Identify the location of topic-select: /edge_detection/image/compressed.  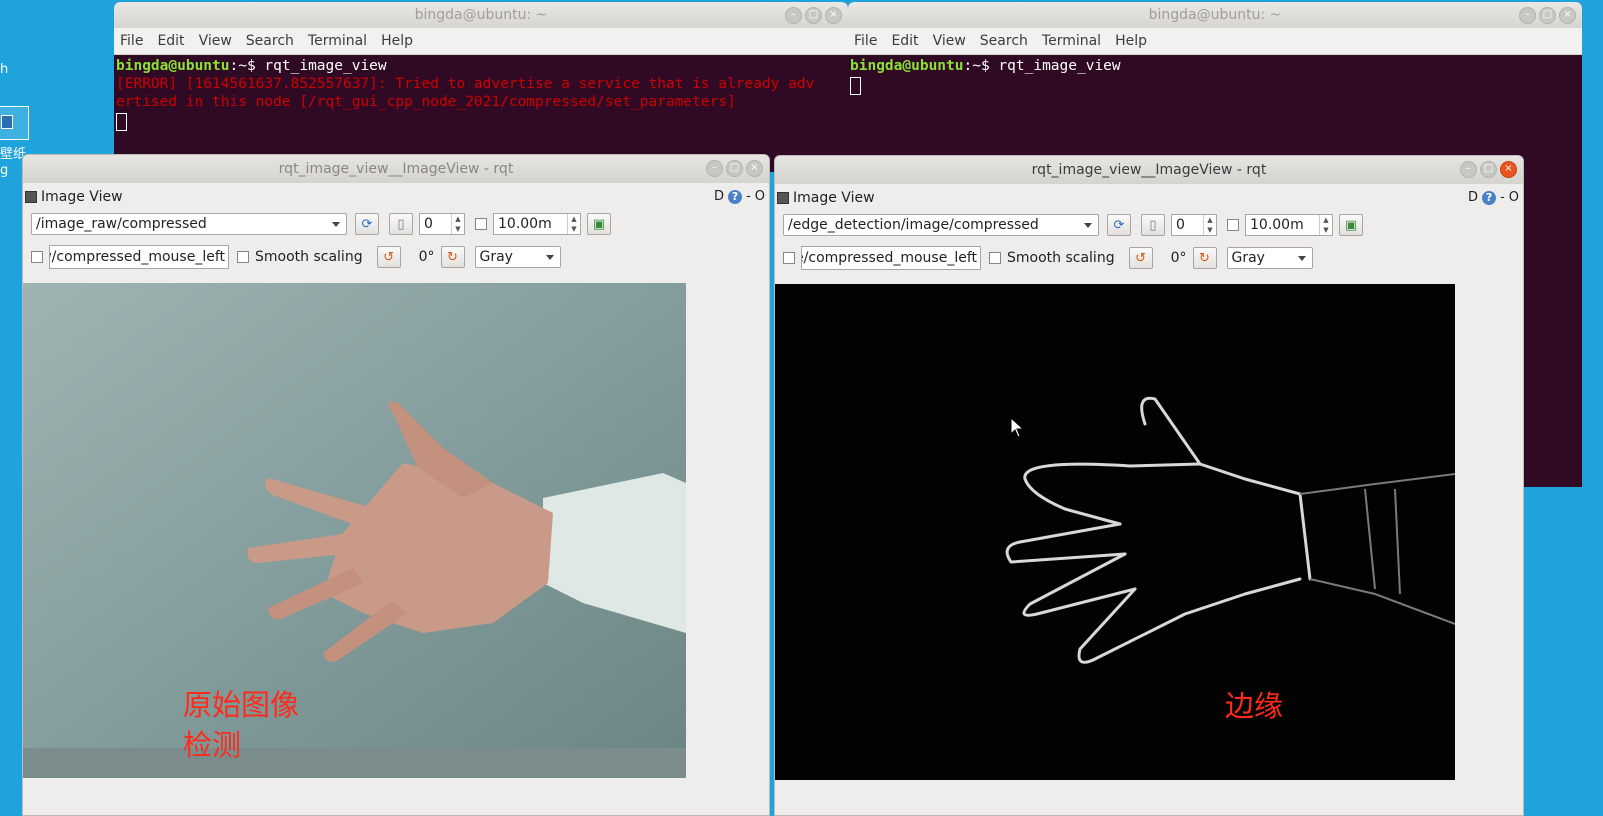
(941, 225).